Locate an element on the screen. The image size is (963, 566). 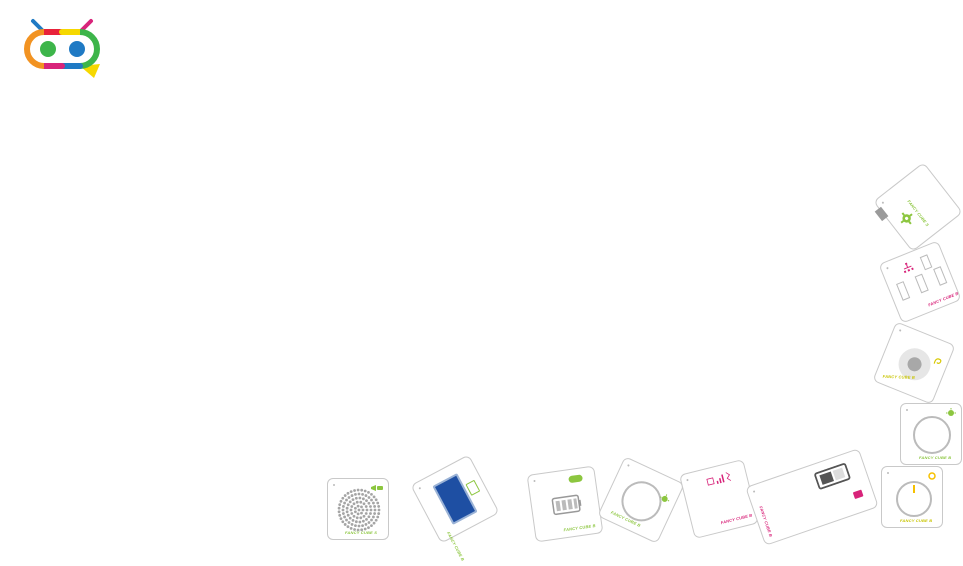
bulb-icon is located at coordinates (951, 412).